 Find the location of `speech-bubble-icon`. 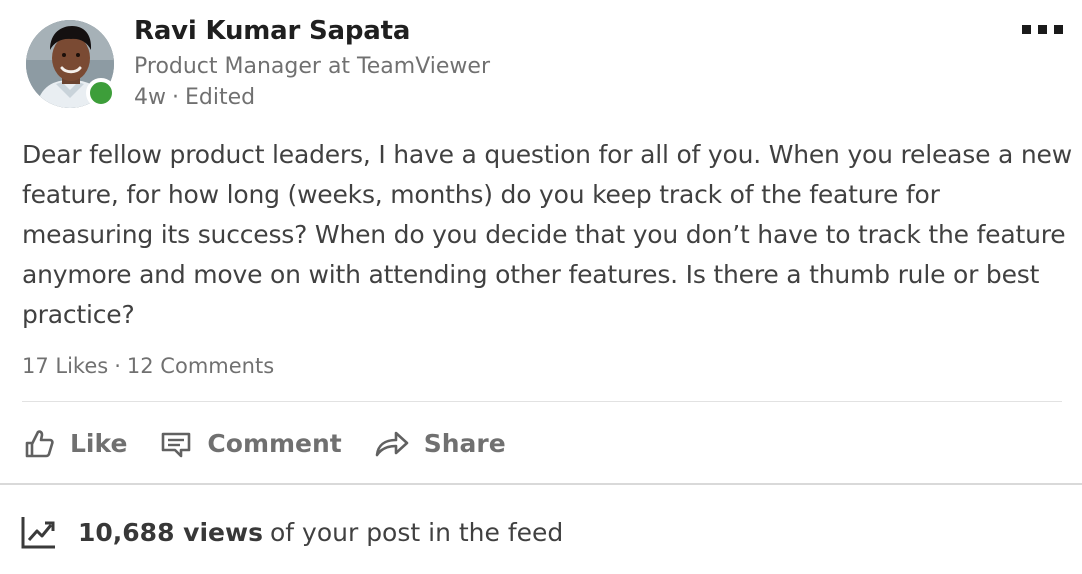

speech-bubble-icon is located at coordinates (176, 445).